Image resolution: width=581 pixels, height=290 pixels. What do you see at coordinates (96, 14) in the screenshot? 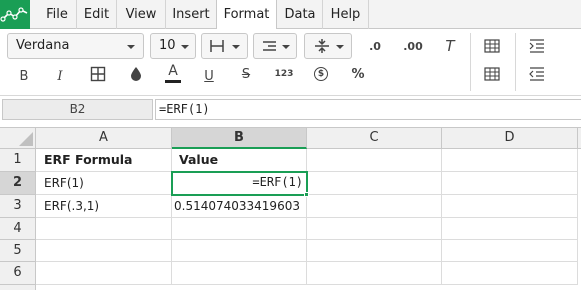
I see `menu-edit: Edit` at bounding box center [96, 14].